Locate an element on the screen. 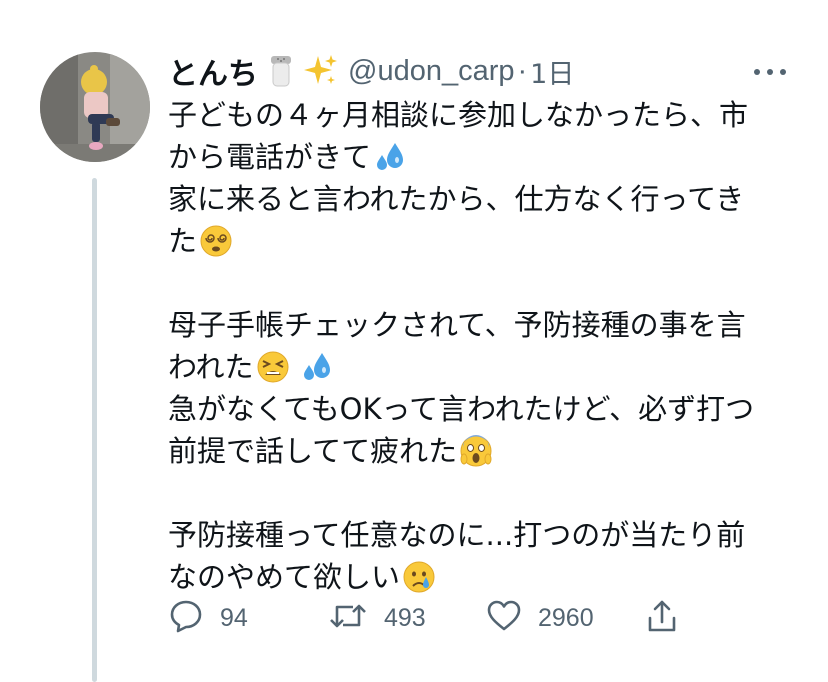  tired-face-emoji is located at coordinates (273, 367).